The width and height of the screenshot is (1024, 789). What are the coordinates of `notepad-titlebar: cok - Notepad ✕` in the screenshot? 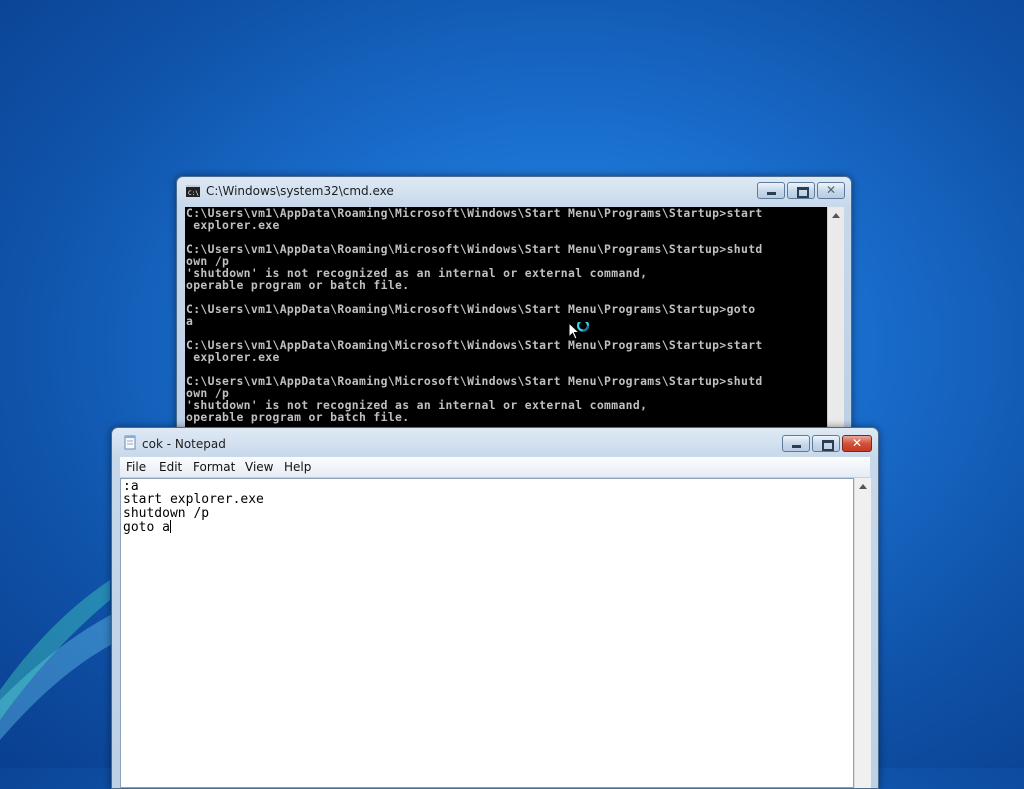 It's located at (495, 442).